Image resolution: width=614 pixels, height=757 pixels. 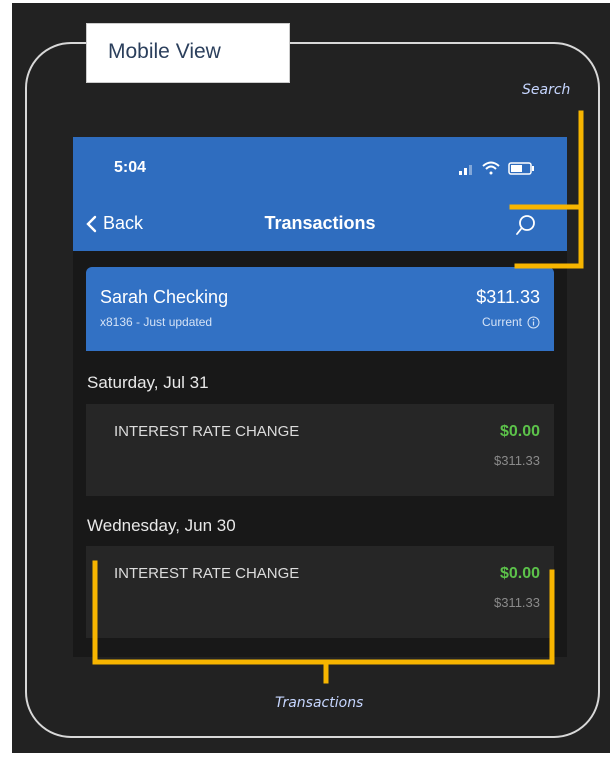 I want to click on account-subtitle: x8136 - Just updated, so click(x=156, y=322).